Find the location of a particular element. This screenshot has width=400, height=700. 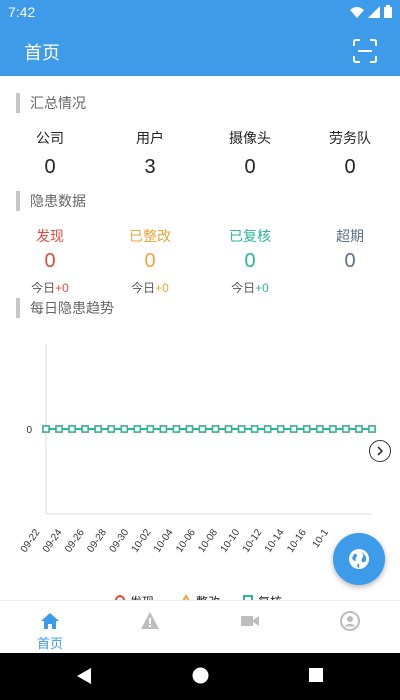

tab-hazards is located at coordinates (150, 627).